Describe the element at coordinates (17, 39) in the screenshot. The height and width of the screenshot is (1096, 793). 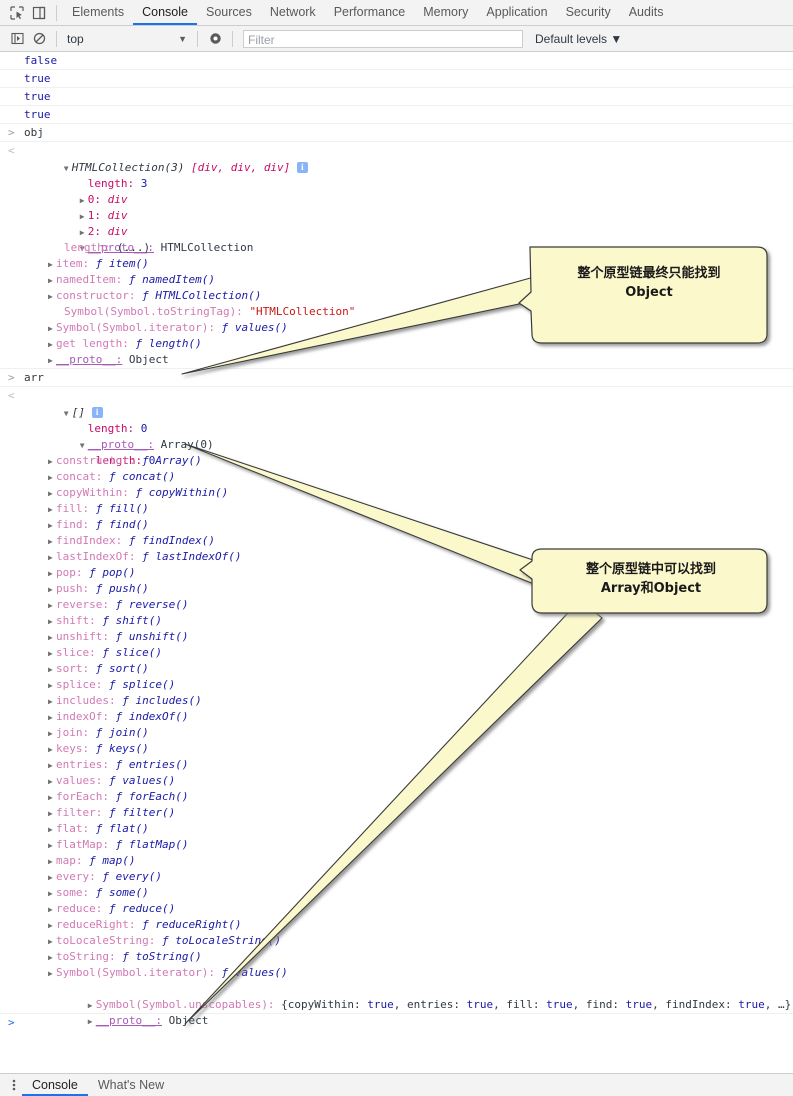
I see `console-sidebar-icon` at that location.